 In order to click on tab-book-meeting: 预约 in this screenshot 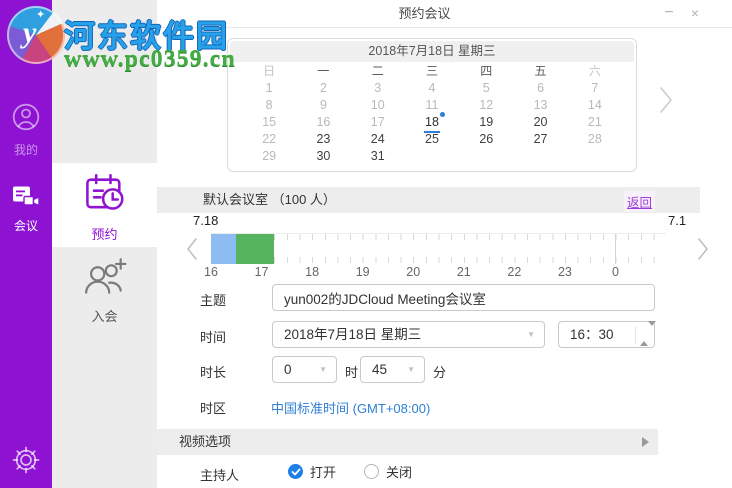, I will do `click(104, 205)`.